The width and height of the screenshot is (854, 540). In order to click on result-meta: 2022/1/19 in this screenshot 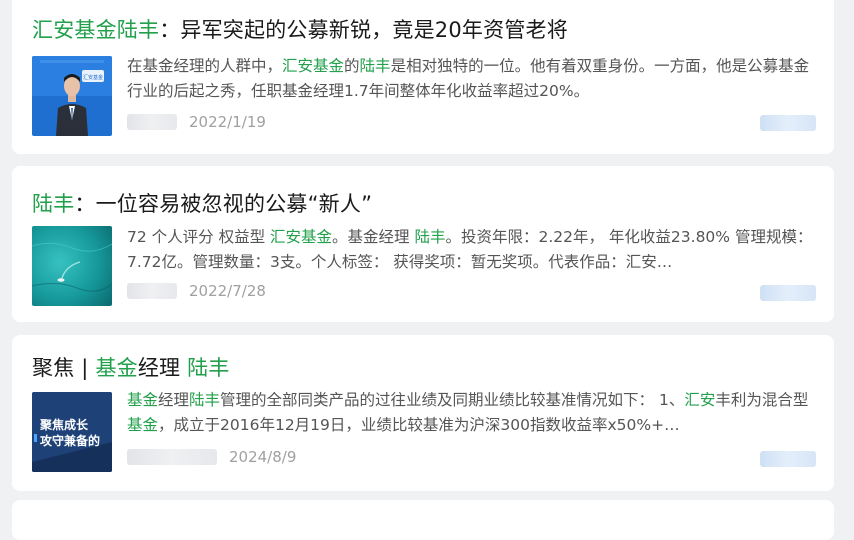, I will do `click(196, 122)`.